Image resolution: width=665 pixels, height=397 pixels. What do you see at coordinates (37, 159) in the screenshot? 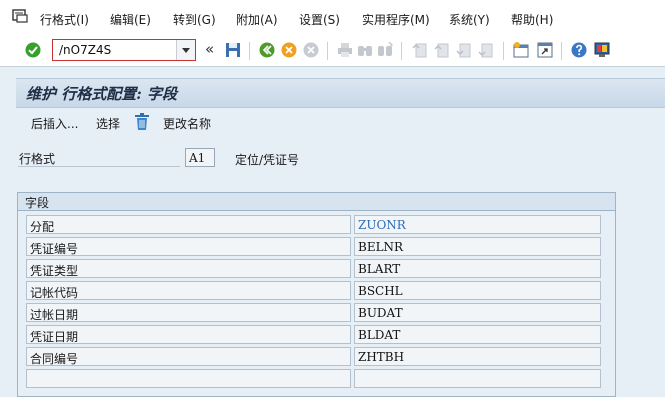
I see `line-format-label: 行格式` at bounding box center [37, 159].